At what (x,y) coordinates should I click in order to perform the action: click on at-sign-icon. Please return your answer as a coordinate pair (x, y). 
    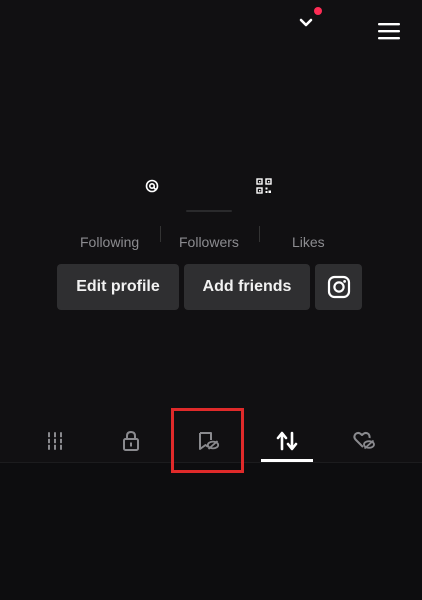
    Looking at the image, I should click on (152, 186).